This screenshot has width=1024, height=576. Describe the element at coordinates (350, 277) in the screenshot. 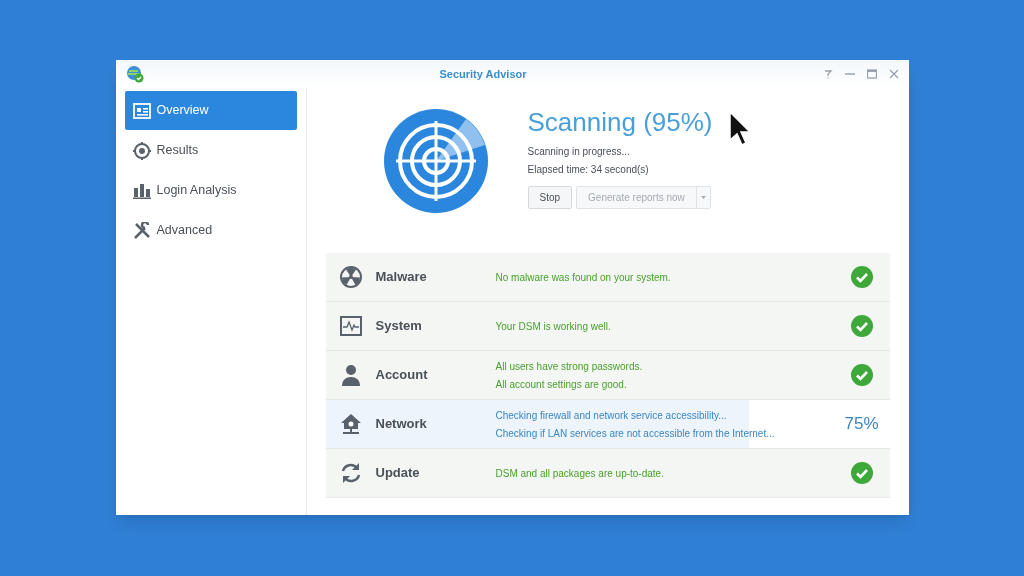

I see `radiation-icon` at that location.